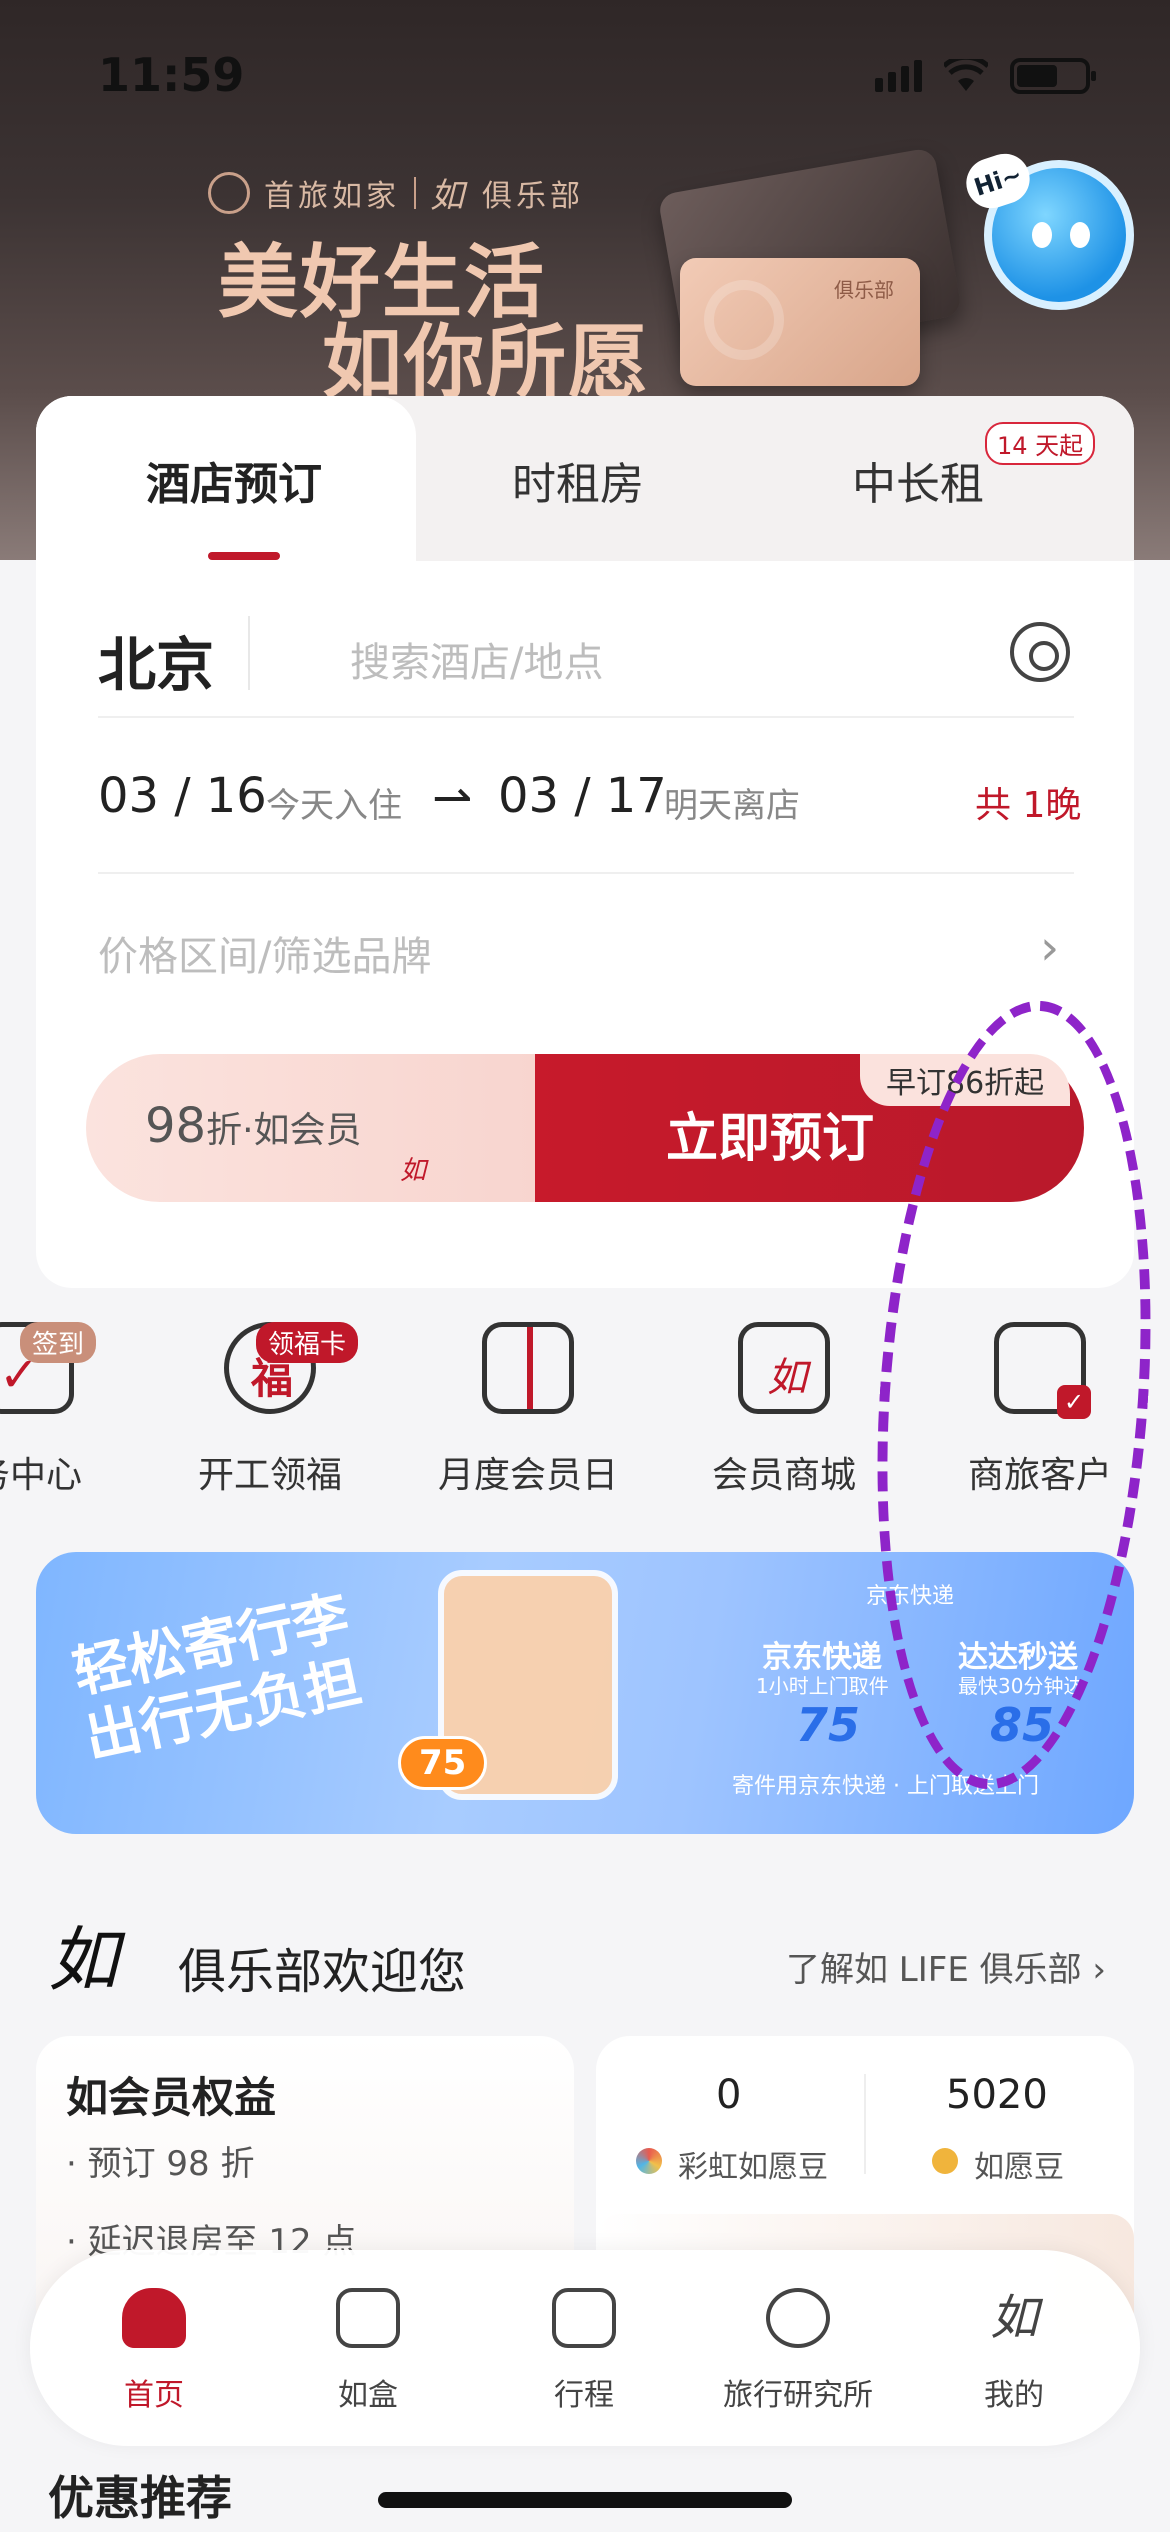 This screenshot has height=2532, width=1170. What do you see at coordinates (1049, 948) in the screenshot?
I see `chevron-right-icon: ›` at bounding box center [1049, 948].